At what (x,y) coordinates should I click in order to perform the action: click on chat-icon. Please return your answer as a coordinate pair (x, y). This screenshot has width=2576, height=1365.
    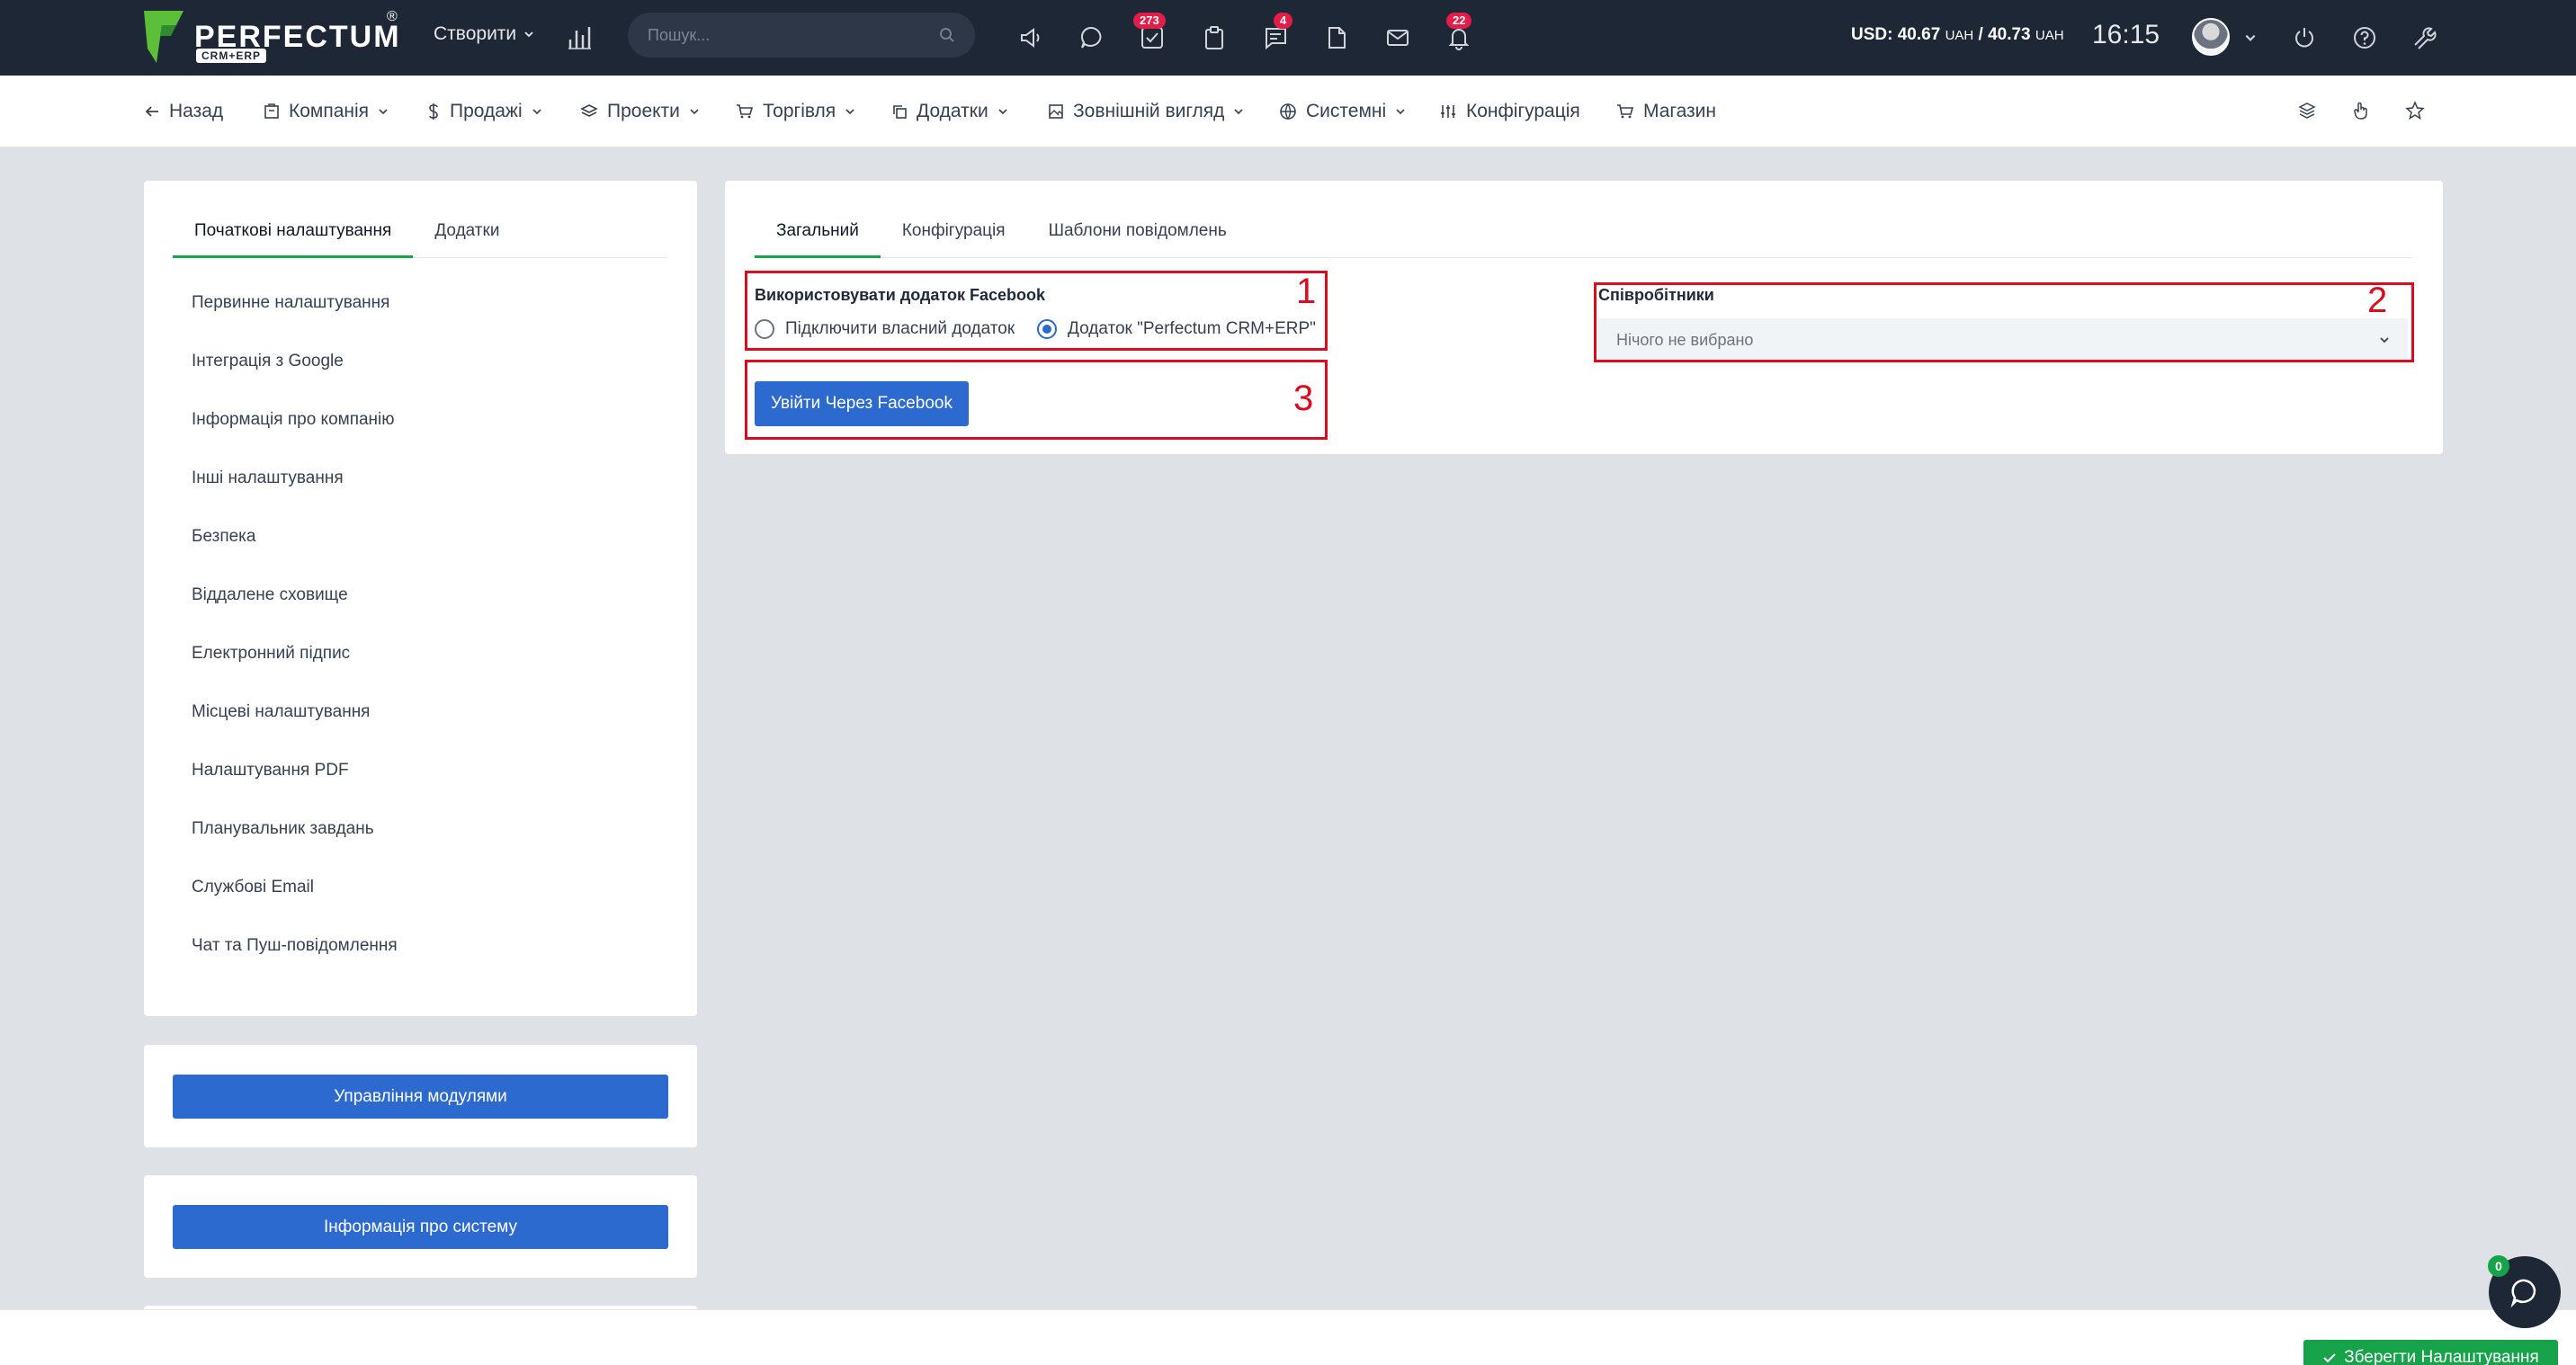
    Looking at the image, I should click on (2523, 1293).